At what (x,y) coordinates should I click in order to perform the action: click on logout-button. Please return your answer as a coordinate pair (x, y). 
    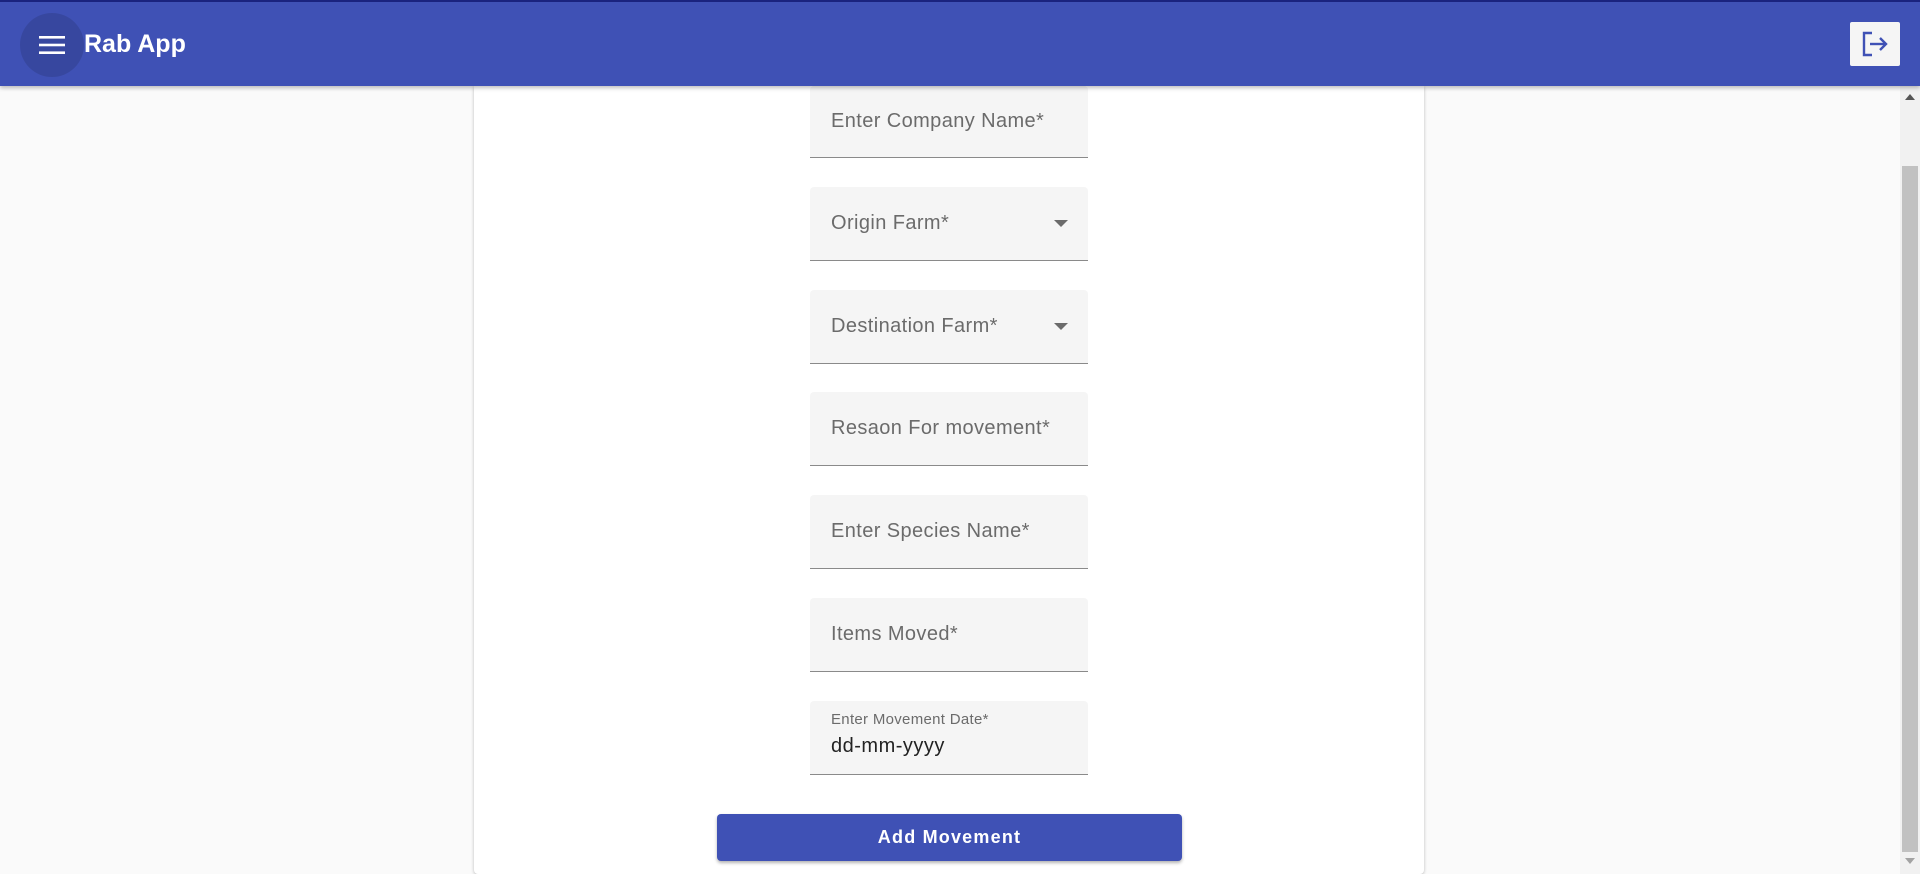
    Looking at the image, I should click on (1875, 44).